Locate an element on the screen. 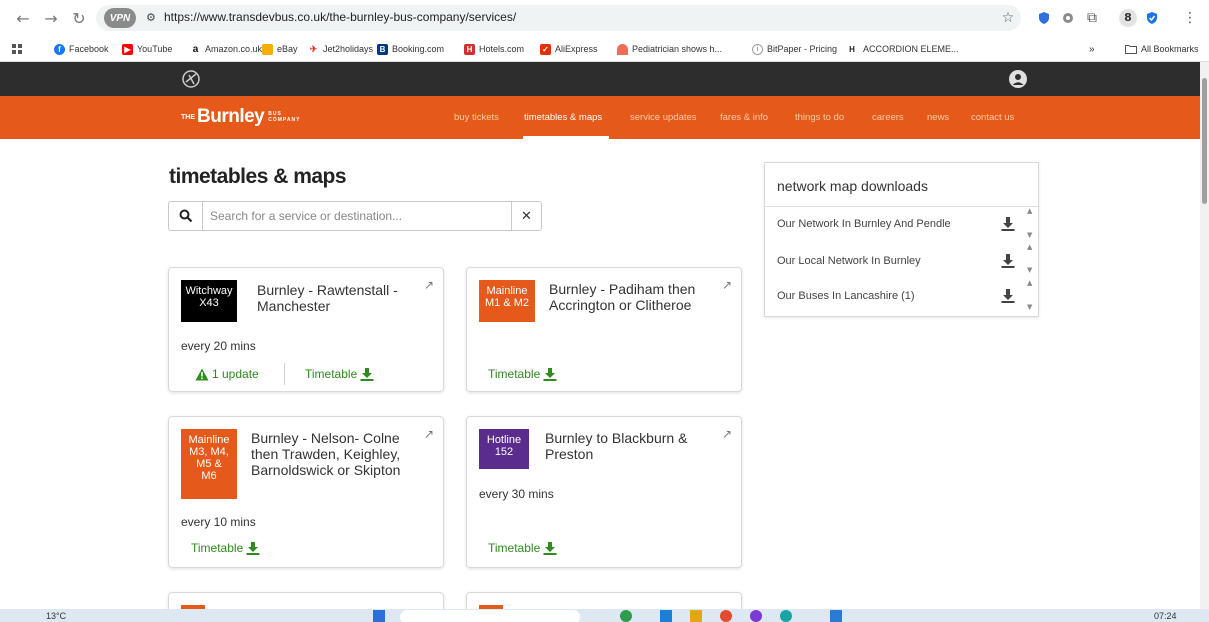 Image resolution: width=1209 pixels, height=622 pixels. booking-icon: B is located at coordinates (382, 49).